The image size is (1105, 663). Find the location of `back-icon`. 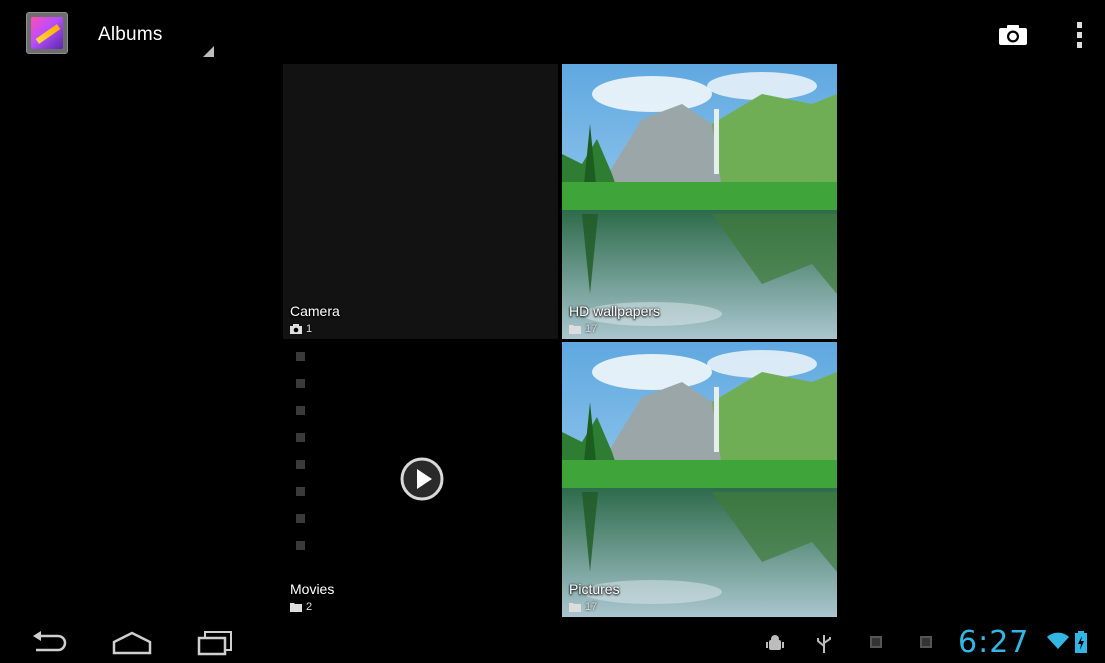

back-icon is located at coordinates (49, 645).